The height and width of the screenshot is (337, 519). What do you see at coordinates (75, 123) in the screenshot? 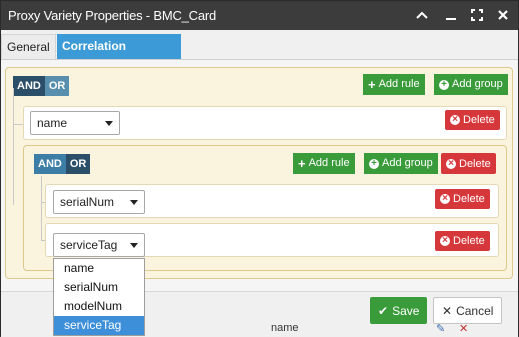
I see `field-select-name: name` at bounding box center [75, 123].